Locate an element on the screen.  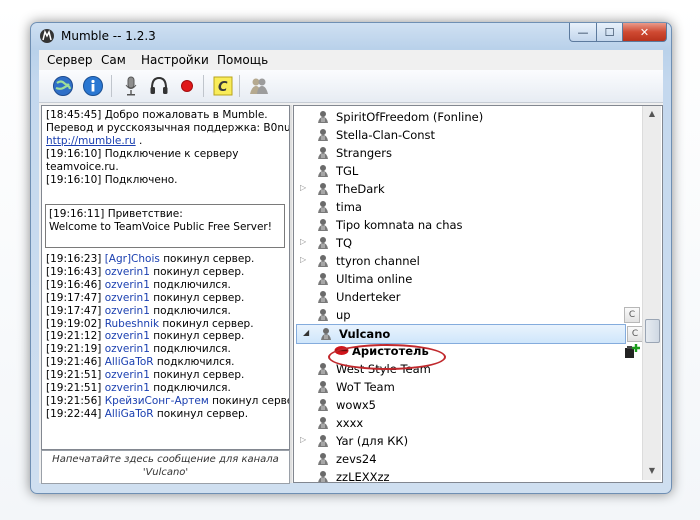
log-event: [19:21:46] AlliGaToR подключился. is located at coordinates (140, 362).